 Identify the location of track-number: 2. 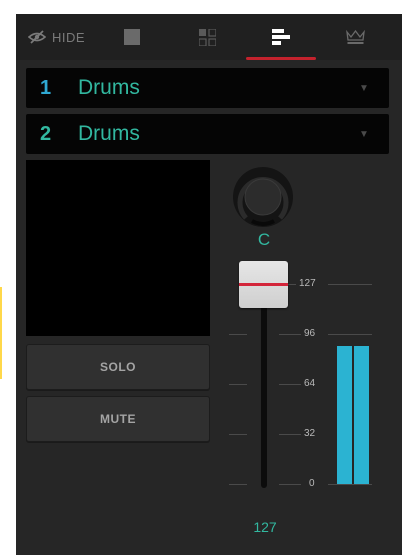
(46, 133).